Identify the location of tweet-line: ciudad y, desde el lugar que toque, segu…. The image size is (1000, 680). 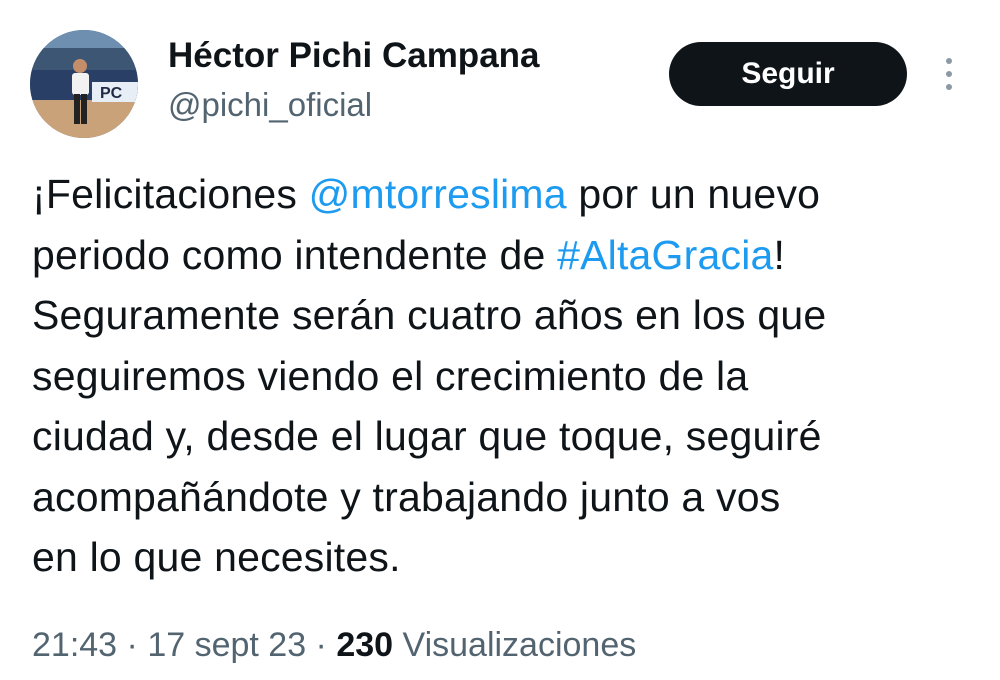
(427, 436).